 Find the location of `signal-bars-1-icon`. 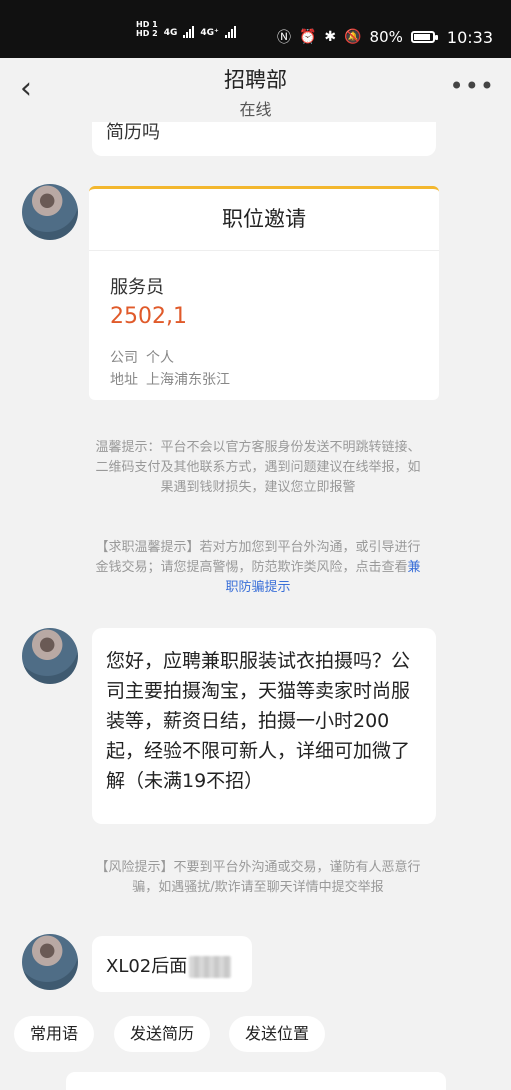

signal-bars-1-icon is located at coordinates (189, 32).